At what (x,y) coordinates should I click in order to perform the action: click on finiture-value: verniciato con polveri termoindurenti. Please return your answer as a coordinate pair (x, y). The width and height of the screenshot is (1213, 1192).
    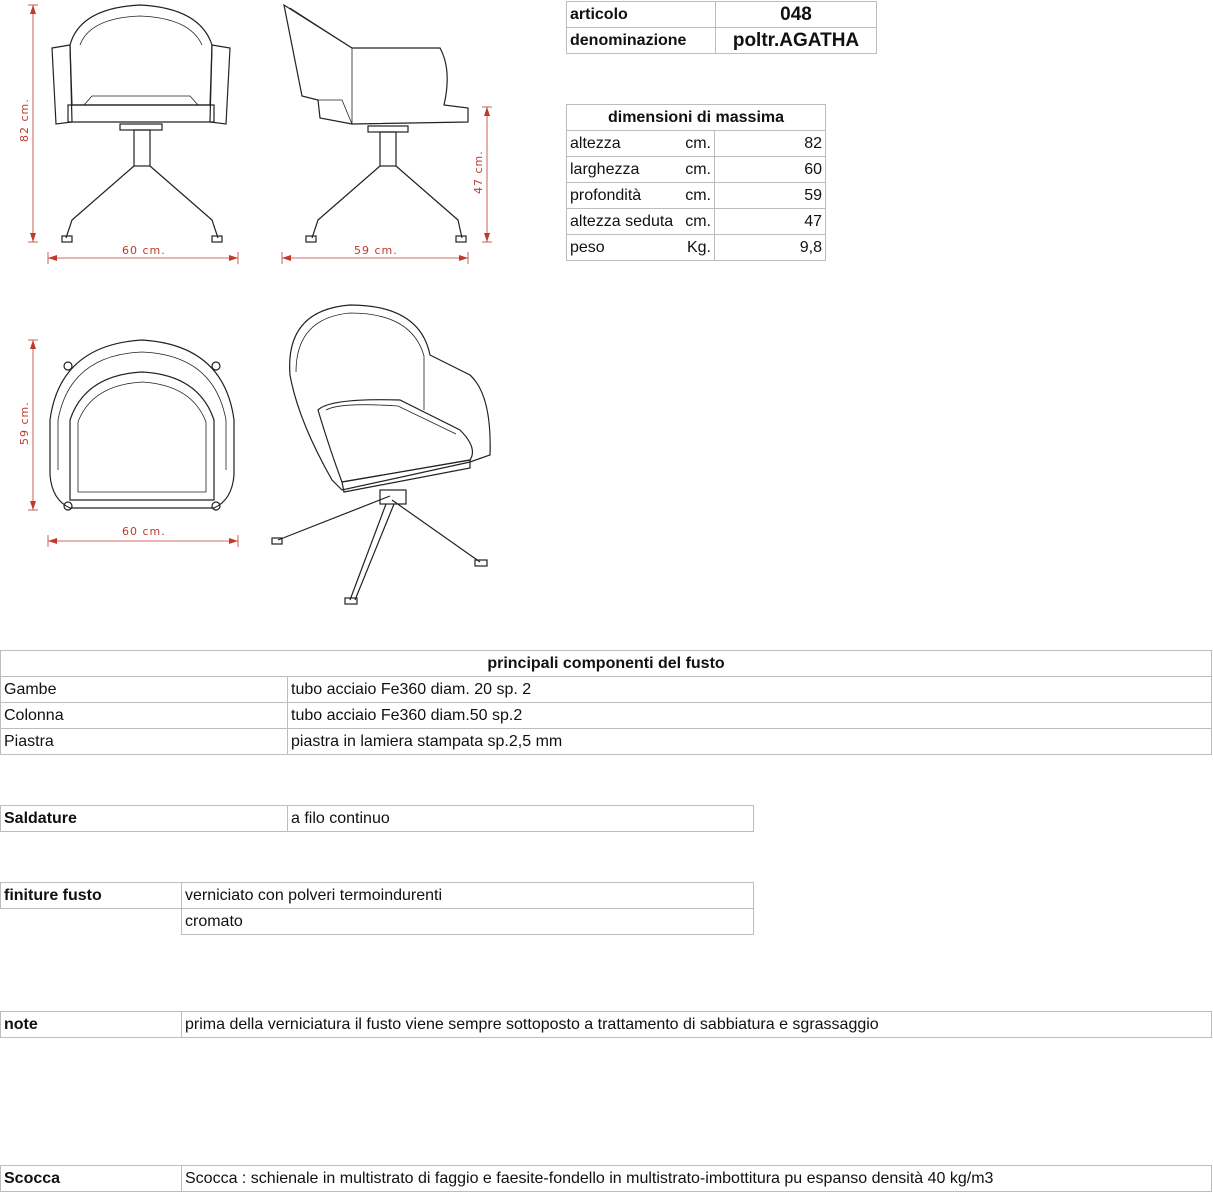
    Looking at the image, I should click on (467, 895).